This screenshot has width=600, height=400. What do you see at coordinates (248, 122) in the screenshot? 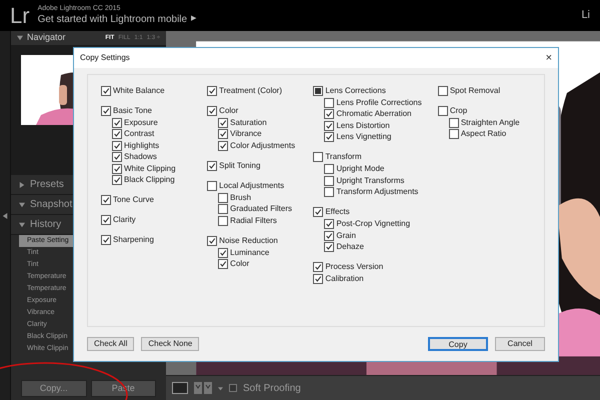
I see `option-label: Saturation` at bounding box center [248, 122].